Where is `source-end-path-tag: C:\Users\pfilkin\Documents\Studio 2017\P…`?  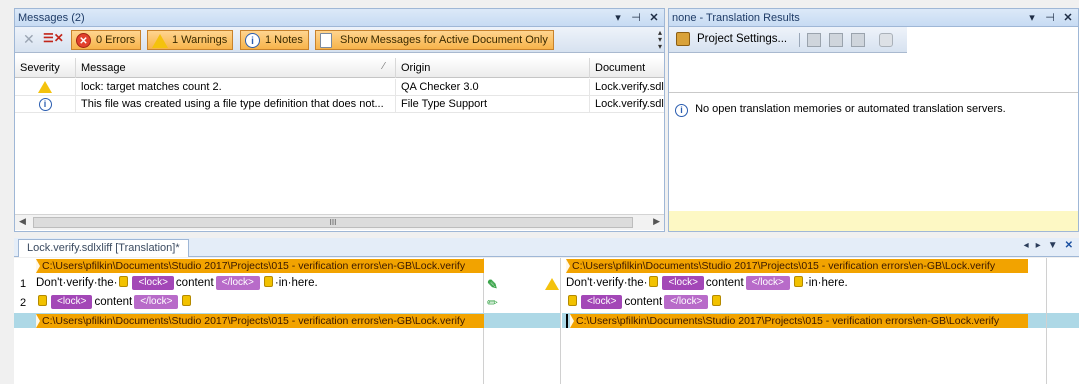
source-end-path-tag: C:\Users\pfilkin\Documents\Studio 2017\P… is located at coordinates (260, 321).